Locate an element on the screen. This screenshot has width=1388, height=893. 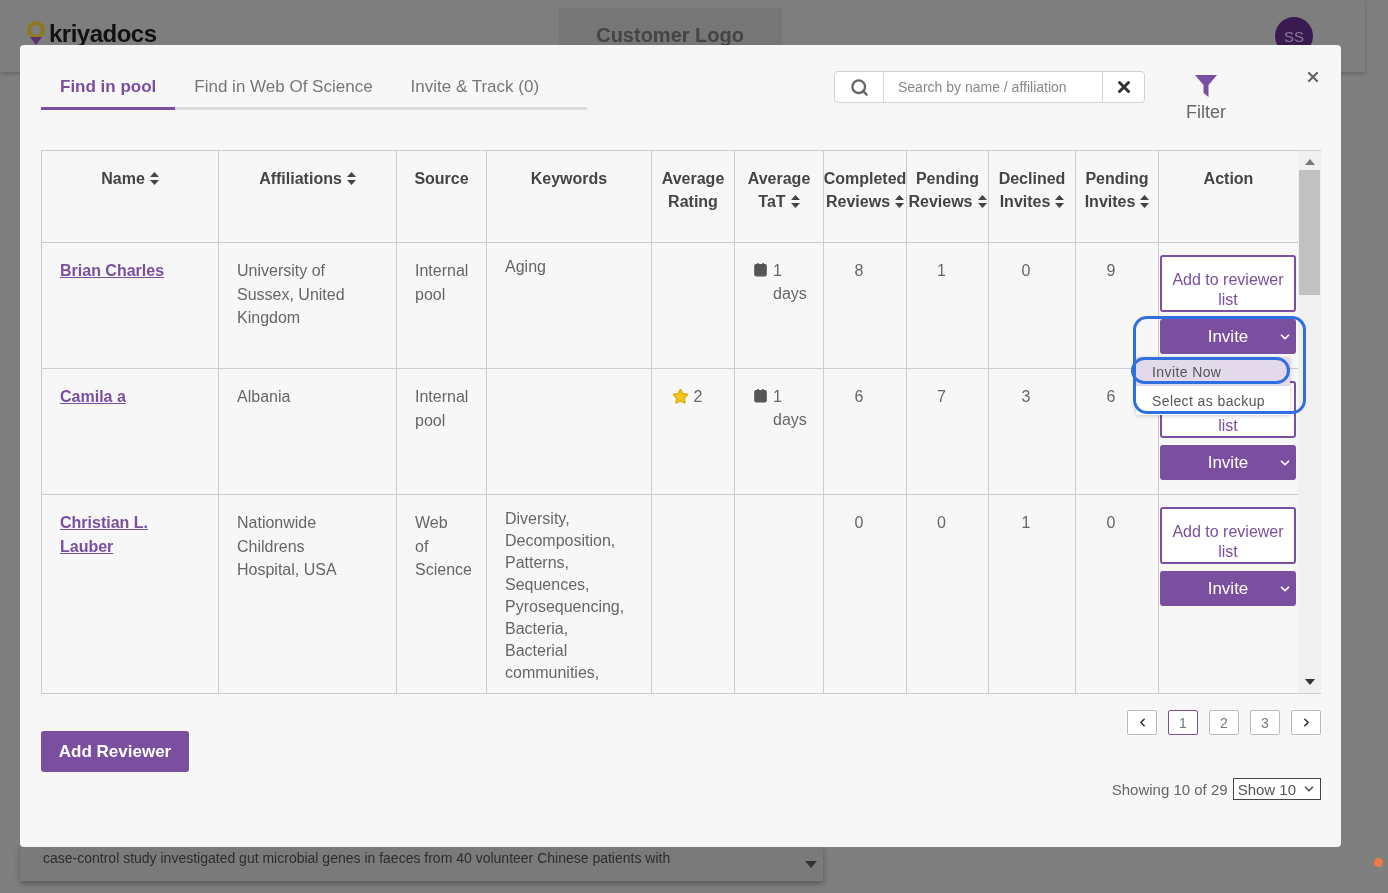
affiliation-text: Nationwide Childrens Hospital, USA is located at coordinates (287, 546).